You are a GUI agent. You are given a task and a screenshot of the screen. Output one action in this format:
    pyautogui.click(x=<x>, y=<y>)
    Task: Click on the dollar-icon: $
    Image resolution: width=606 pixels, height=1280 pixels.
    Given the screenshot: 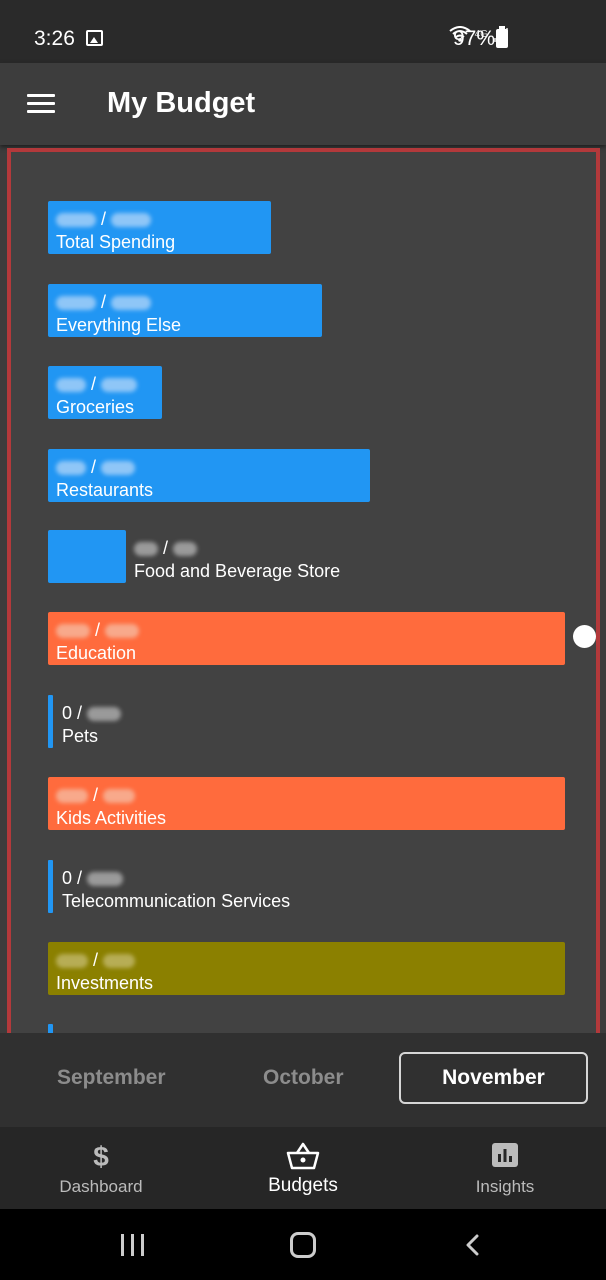 What is the action you would take?
    pyautogui.click(x=101, y=1156)
    